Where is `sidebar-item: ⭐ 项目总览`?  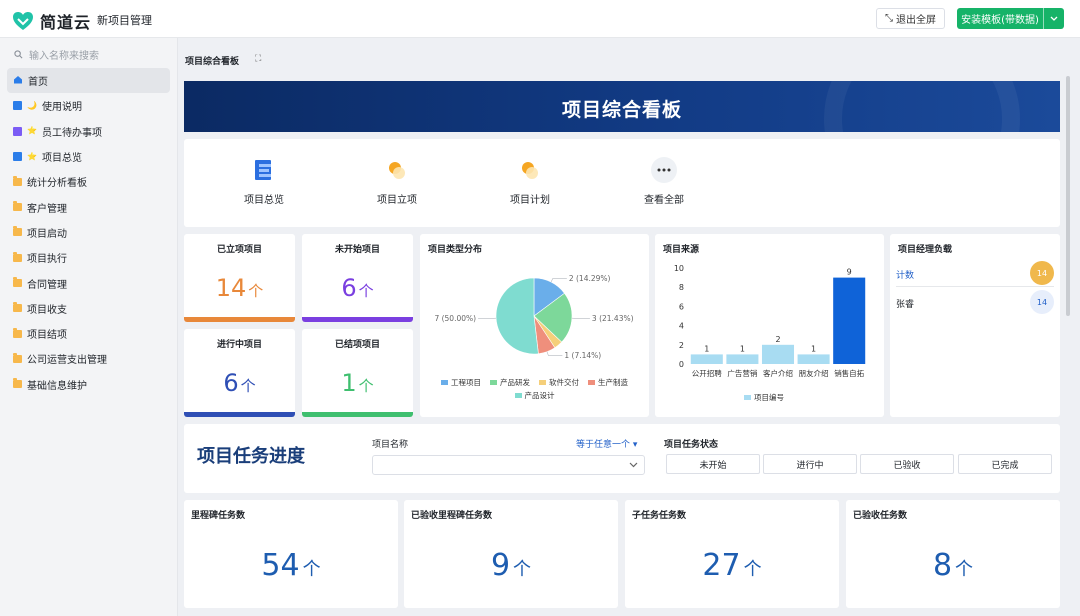 sidebar-item: ⭐ 项目总览 is located at coordinates (88, 156).